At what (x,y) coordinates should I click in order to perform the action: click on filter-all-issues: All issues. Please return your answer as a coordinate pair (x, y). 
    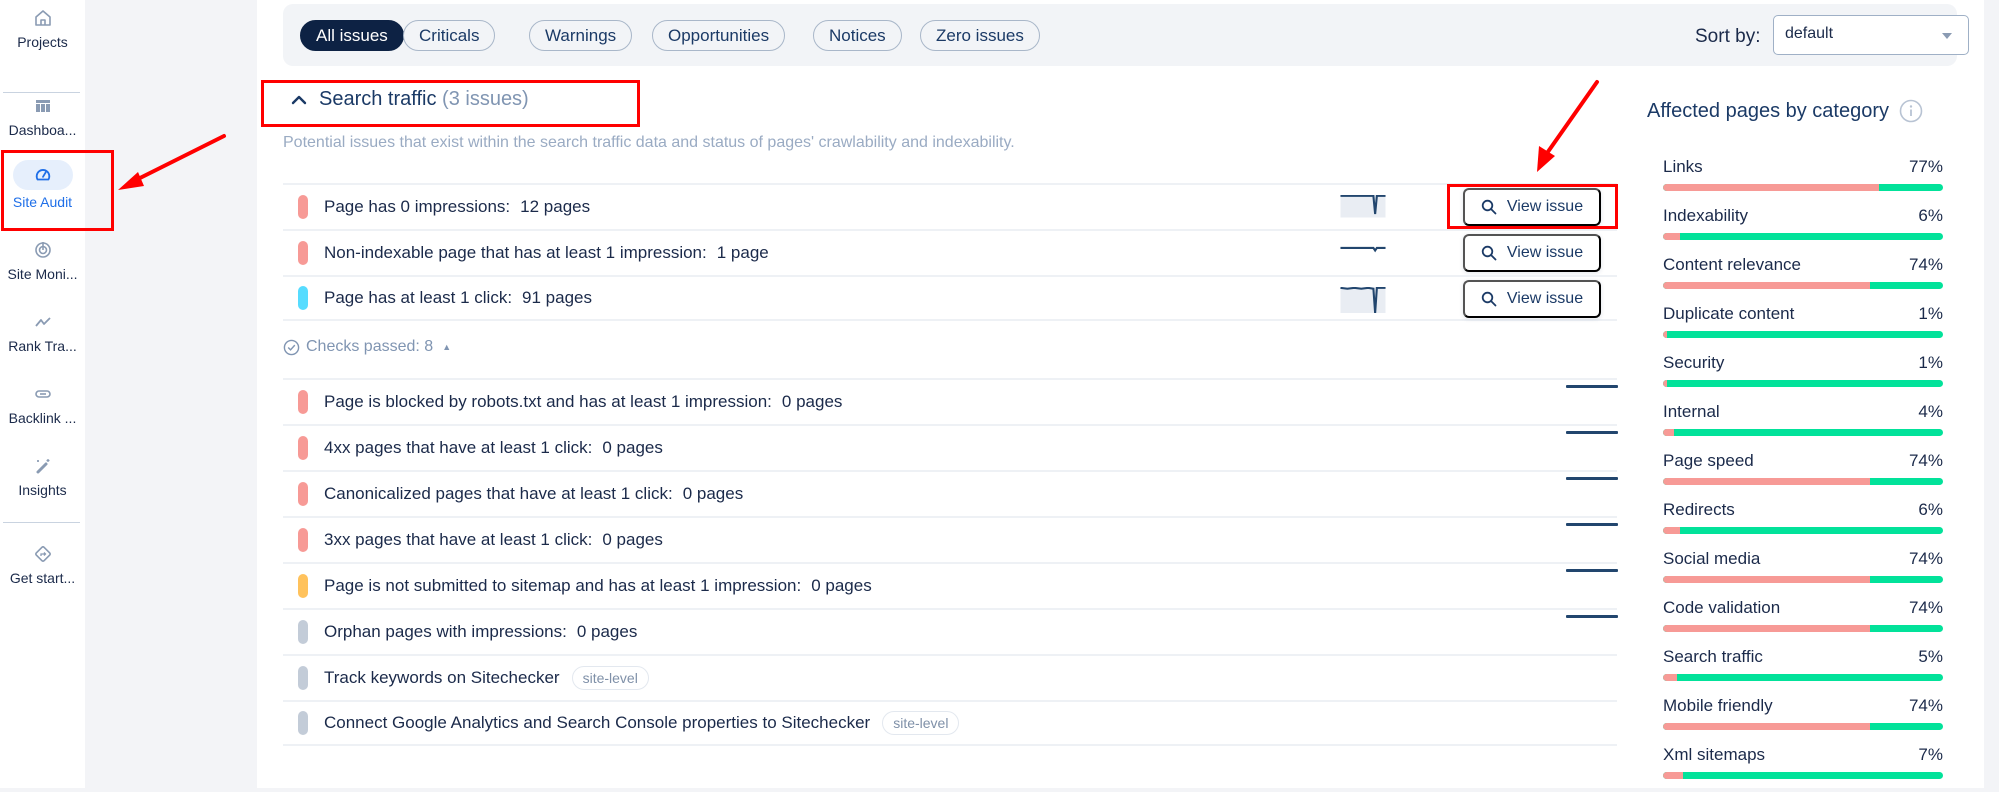
    Looking at the image, I should click on (352, 35).